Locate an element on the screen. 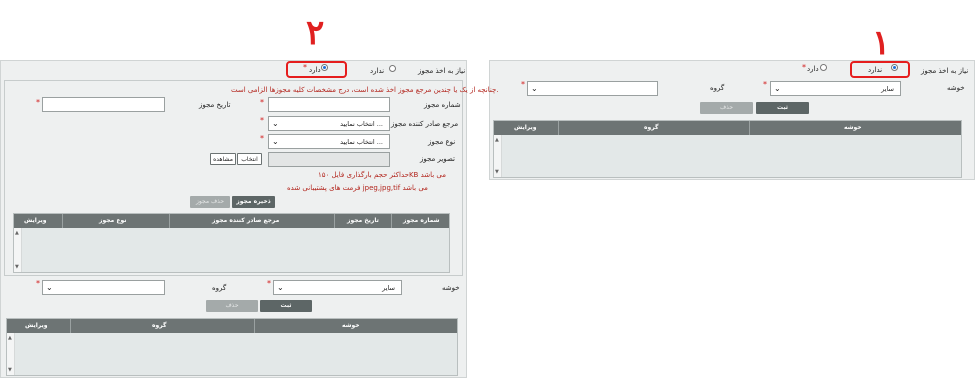  license-number-label: شماره مجوز is located at coordinates (442, 105).